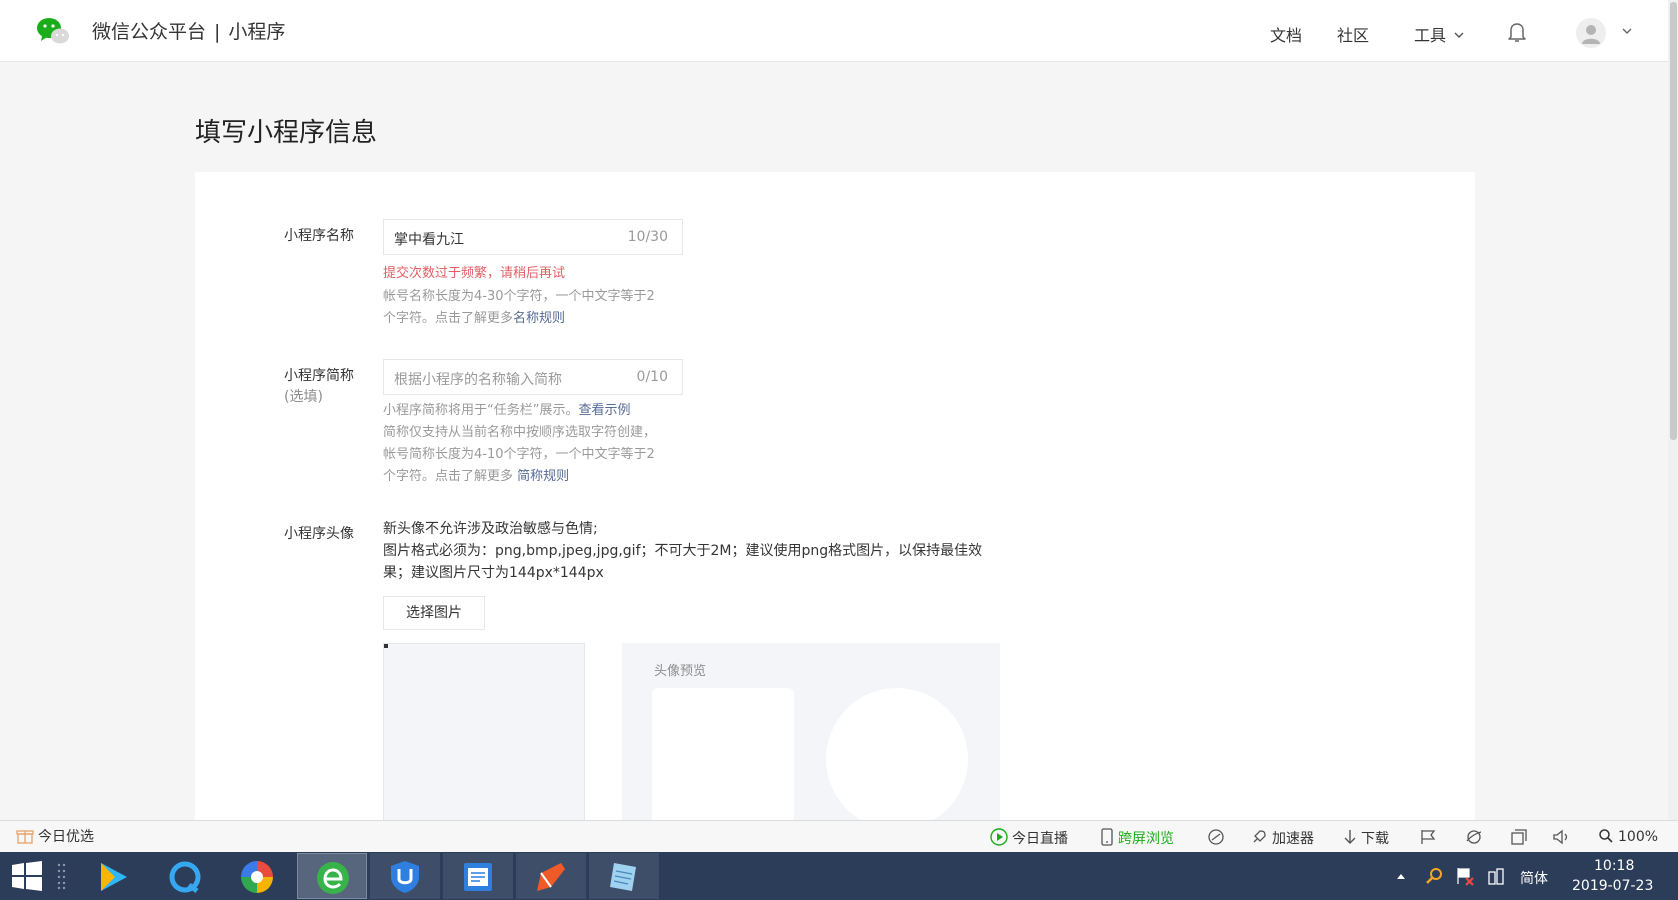 The width and height of the screenshot is (1678, 900). I want to click on short-name-tip-line3: 帐号简称长度为4-10个字符，一个中文字等于2, so click(519, 454).